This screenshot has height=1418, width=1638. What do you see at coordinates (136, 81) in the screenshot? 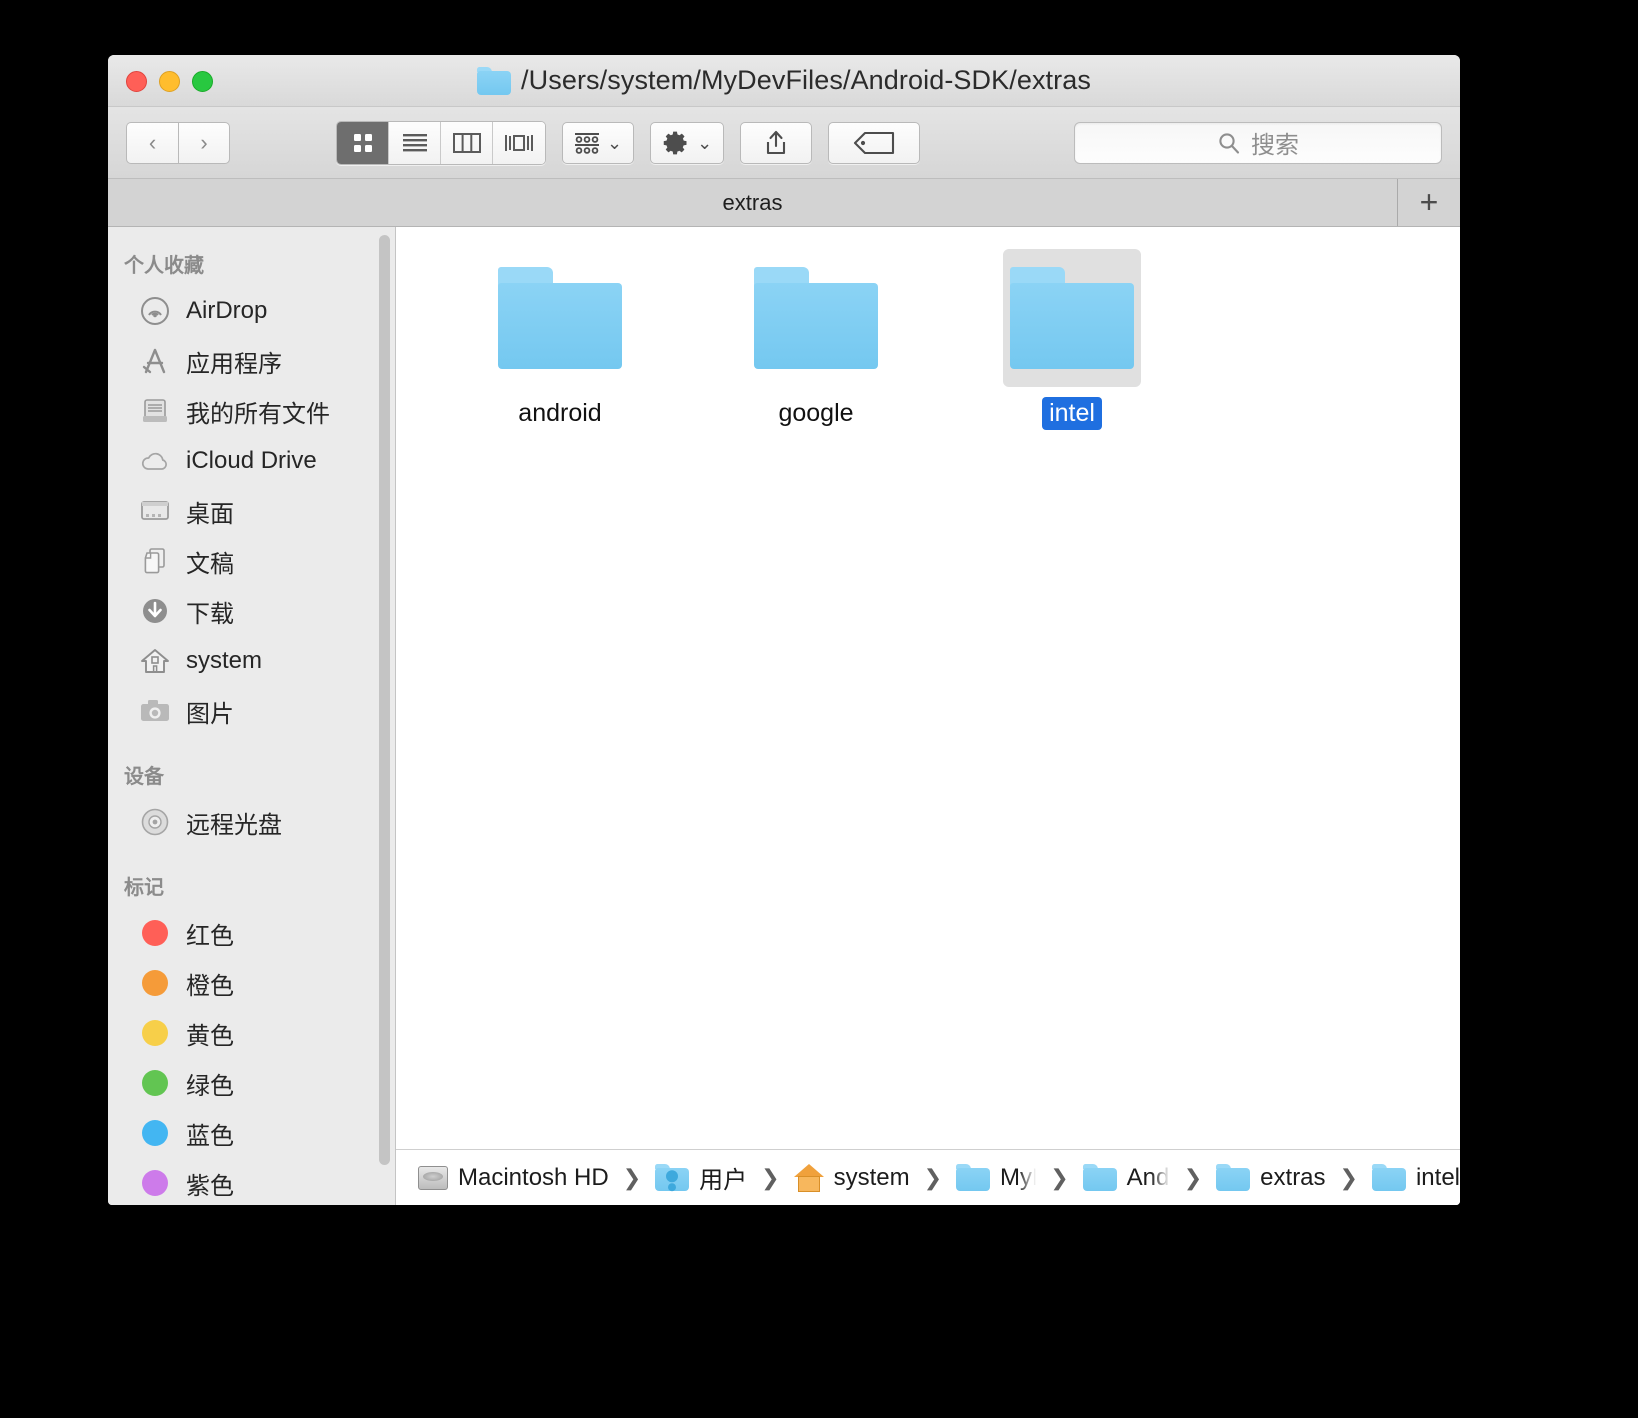
I see `close-button` at bounding box center [136, 81].